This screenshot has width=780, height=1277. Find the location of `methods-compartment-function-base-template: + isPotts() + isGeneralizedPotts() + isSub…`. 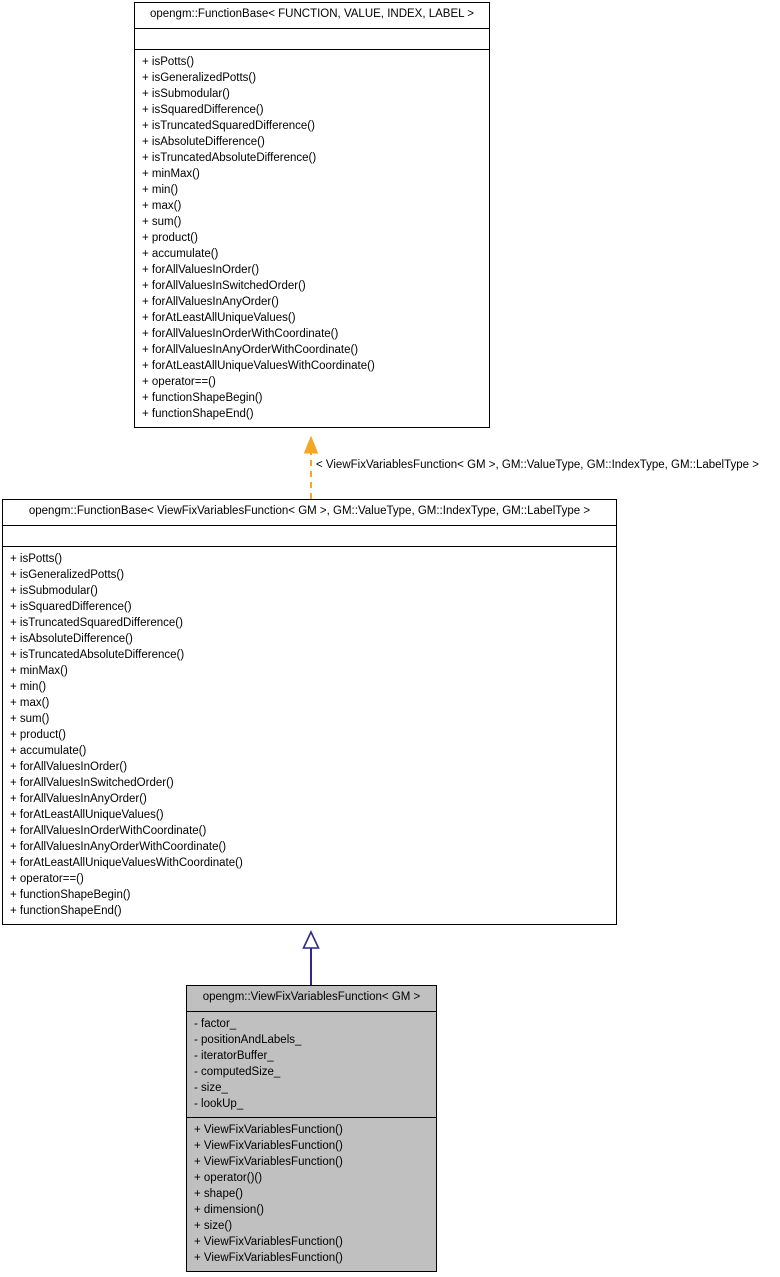

methods-compartment-function-base-template: + isPotts() + isGeneralizedPotts() + isSub… is located at coordinates (312, 238).